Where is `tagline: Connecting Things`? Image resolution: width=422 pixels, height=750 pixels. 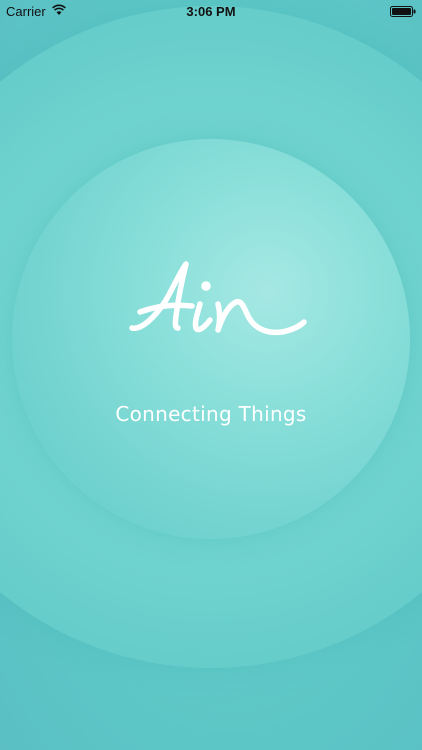 tagline: Connecting Things is located at coordinates (211, 414).